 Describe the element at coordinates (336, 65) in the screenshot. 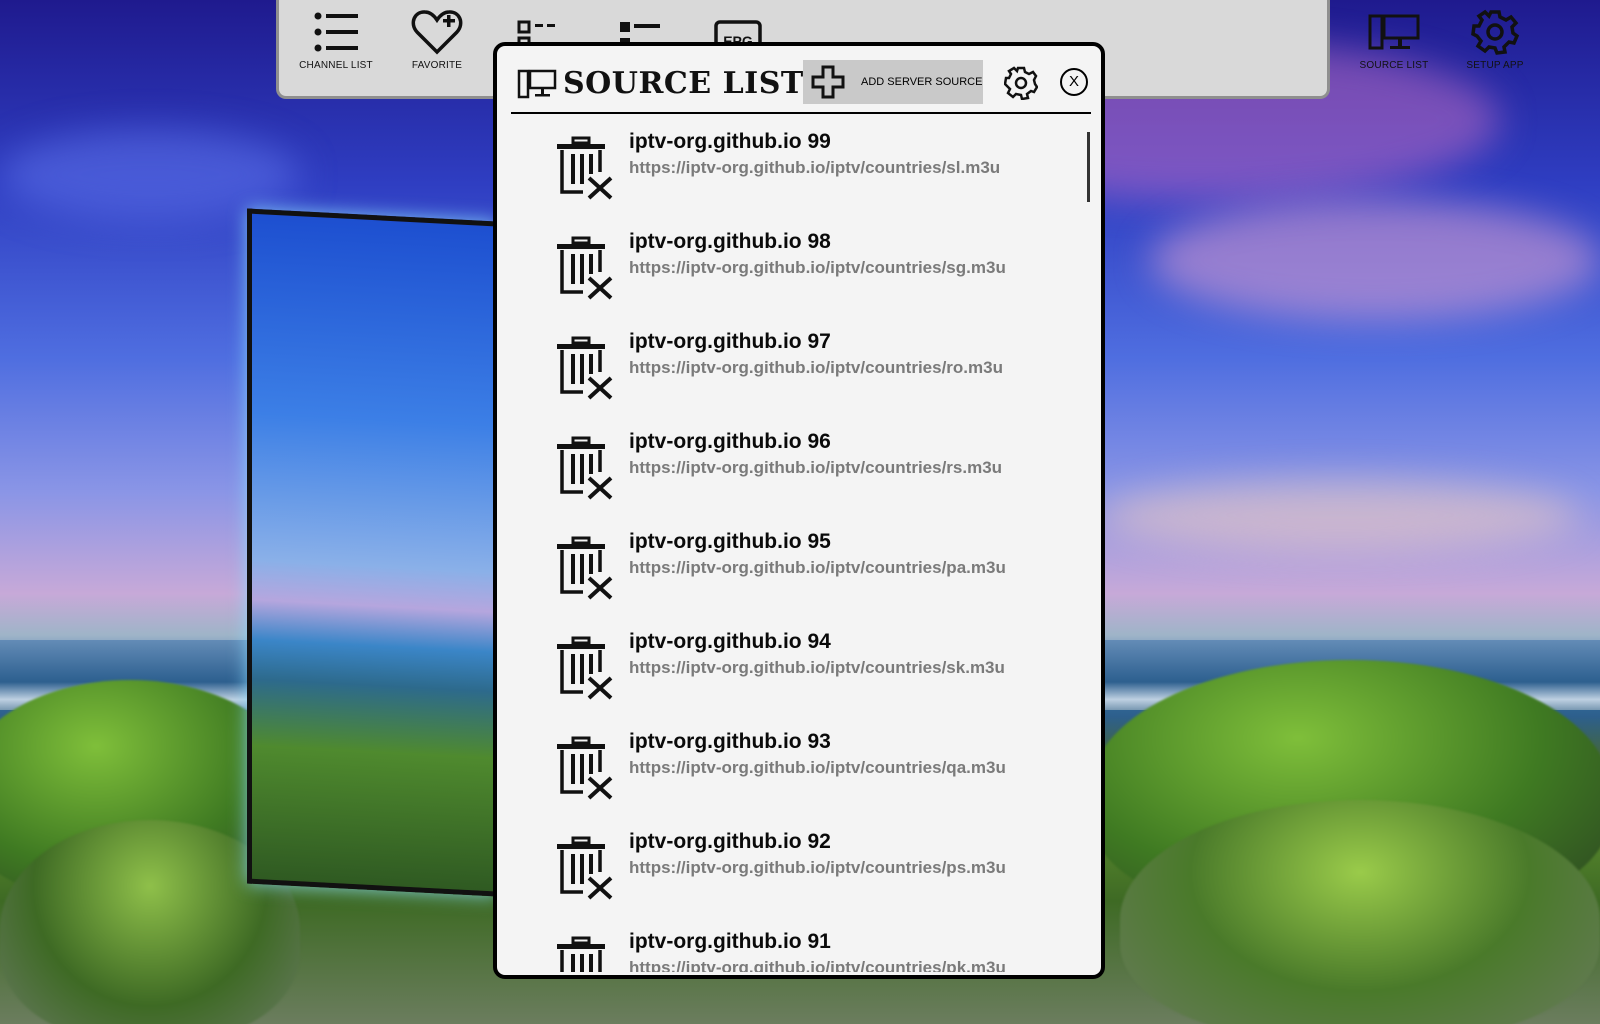

I see `toolbar-label: CHANNEL LIST` at that location.